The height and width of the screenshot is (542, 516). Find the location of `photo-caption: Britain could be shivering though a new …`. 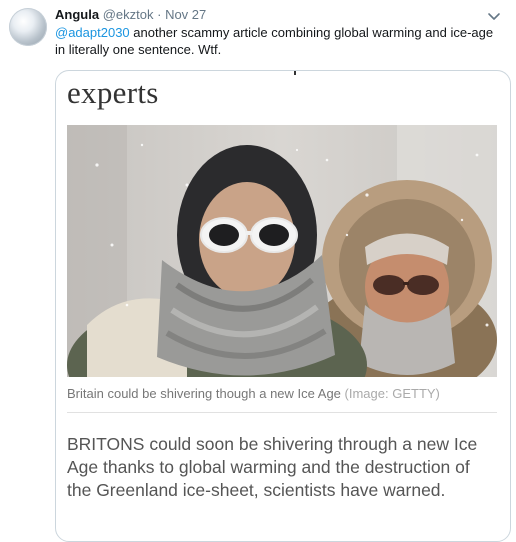

photo-caption: Britain could be shivering though a new … is located at coordinates (253, 394).